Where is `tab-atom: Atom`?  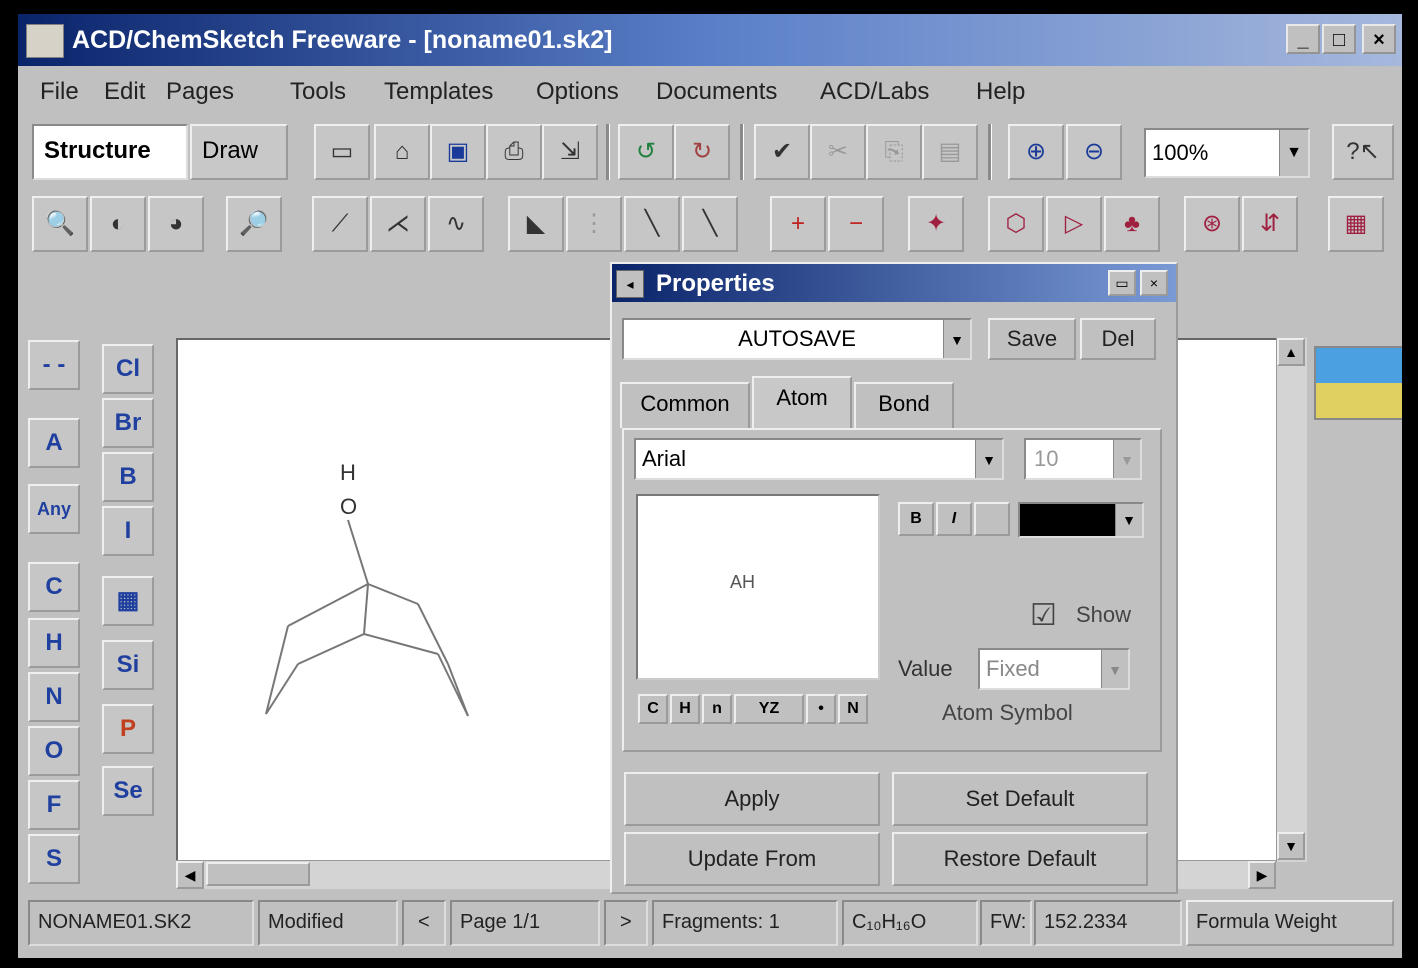 tab-atom: Atom is located at coordinates (802, 403).